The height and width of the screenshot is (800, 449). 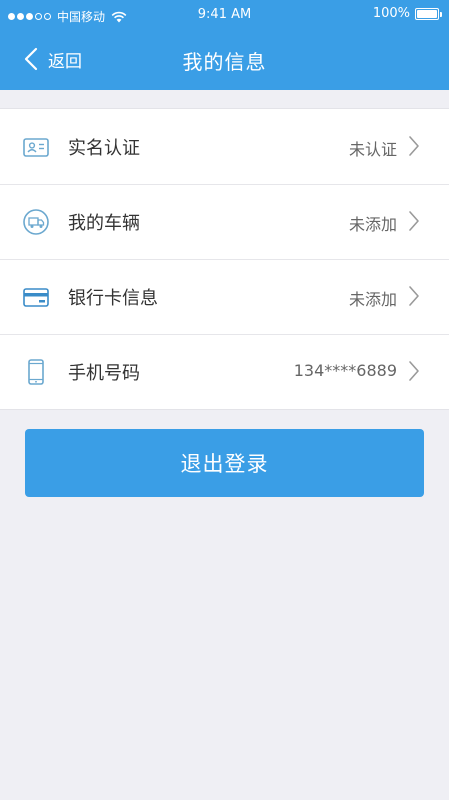 What do you see at coordinates (113, 298) in the screenshot?
I see `row-label: 银行卡信息` at bounding box center [113, 298].